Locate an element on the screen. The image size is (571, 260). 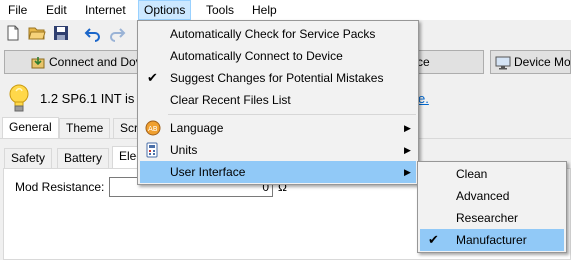
language-icon: AB is located at coordinates (153, 128).